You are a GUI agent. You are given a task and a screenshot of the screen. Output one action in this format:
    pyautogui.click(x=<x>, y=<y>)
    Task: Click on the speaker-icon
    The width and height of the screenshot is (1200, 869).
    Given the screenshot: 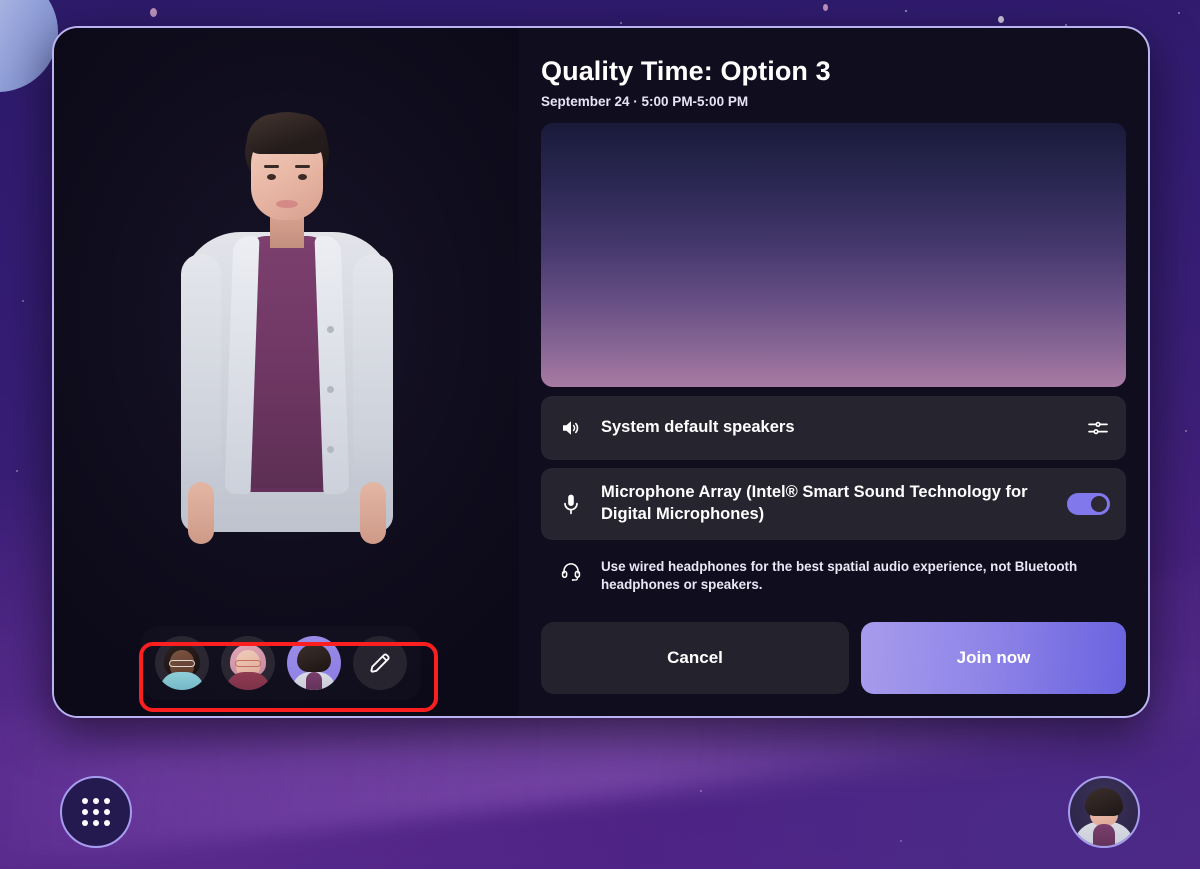 What is the action you would take?
    pyautogui.click(x=571, y=428)
    